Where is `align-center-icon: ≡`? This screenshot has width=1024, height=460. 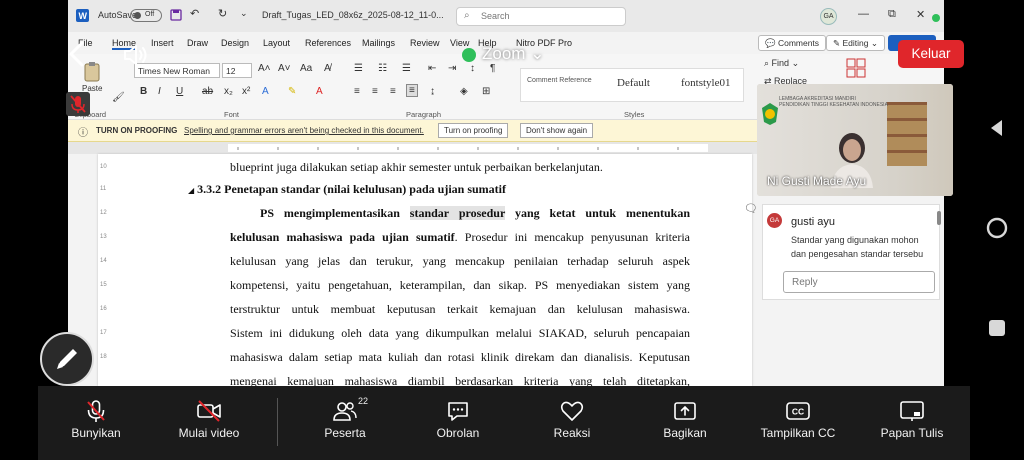
align-center-icon: ≡ is located at coordinates (375, 91).